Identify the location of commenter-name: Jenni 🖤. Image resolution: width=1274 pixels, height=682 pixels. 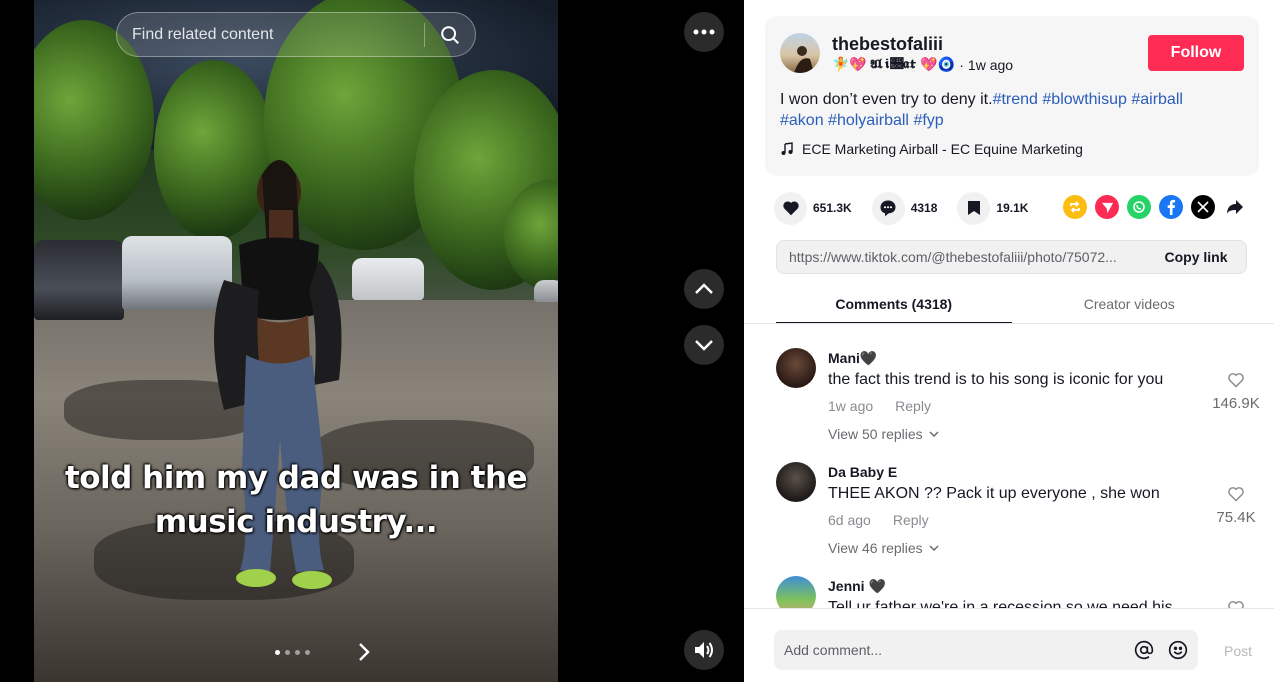
(857, 586).